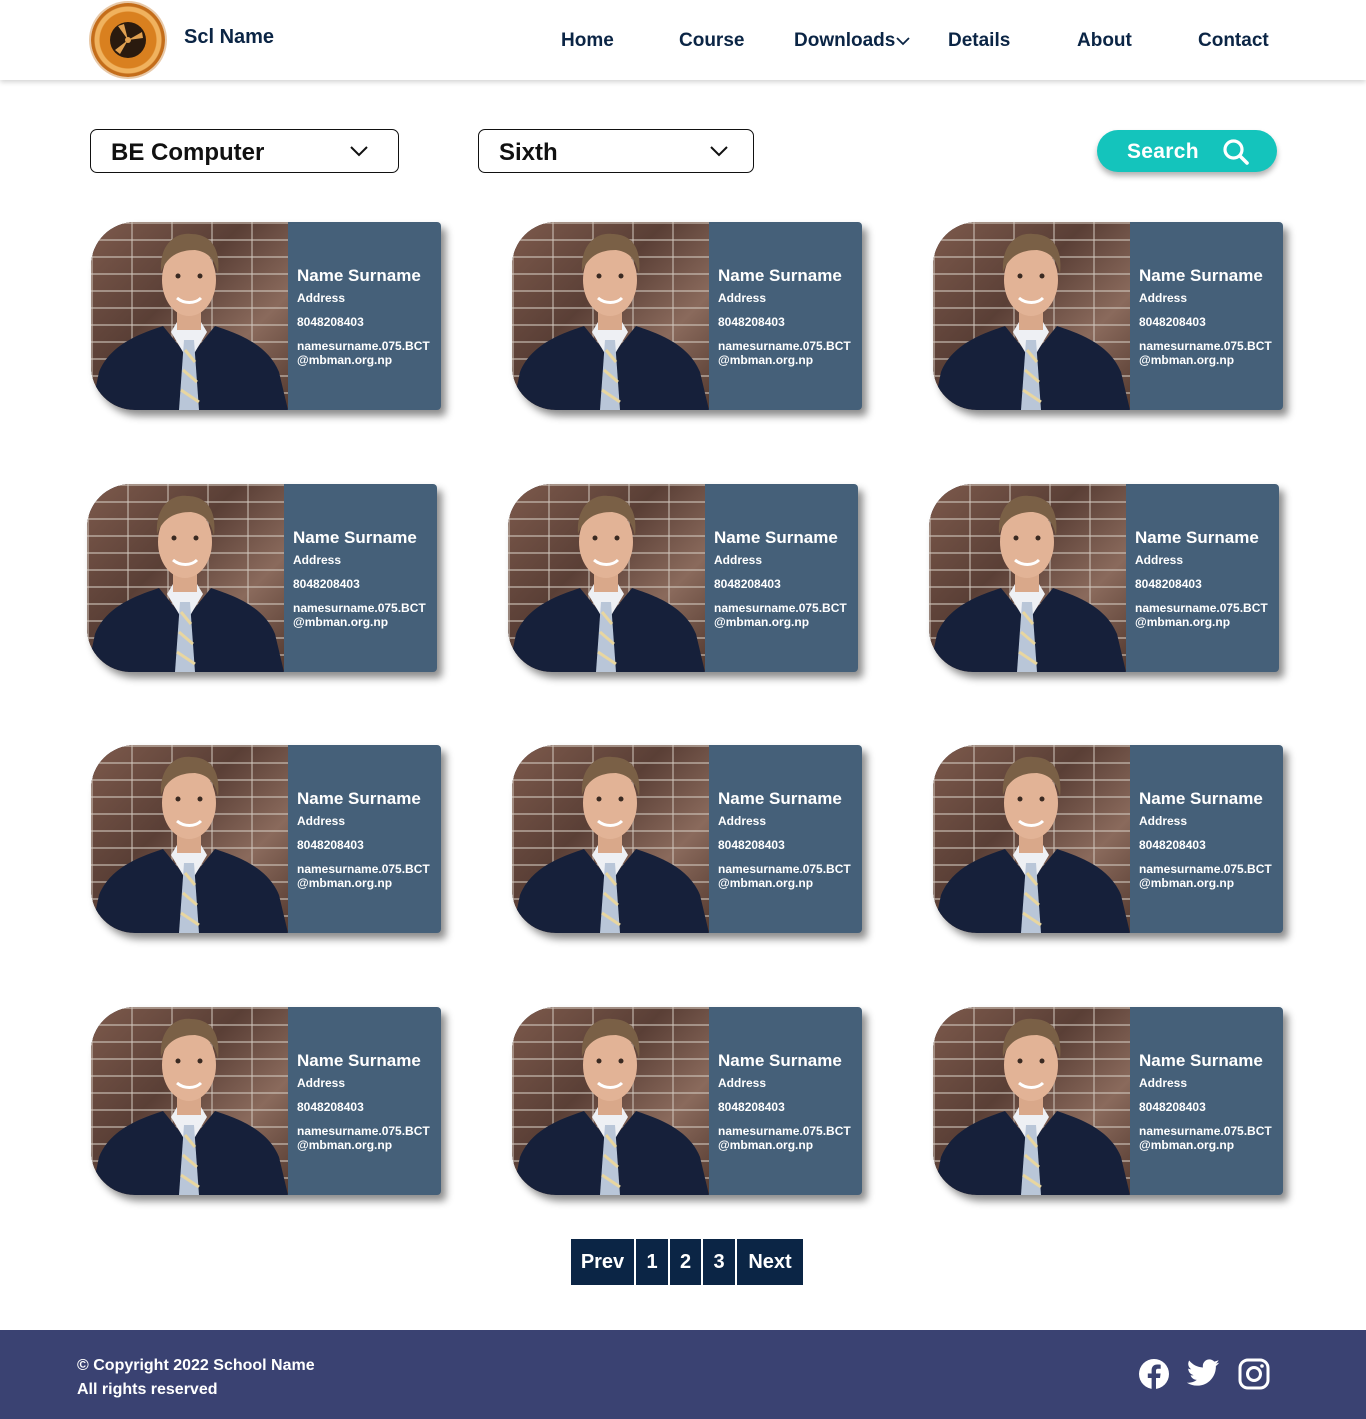 This screenshot has width=1366, height=1419. I want to click on nav-downloads: Downloads, so click(844, 41).